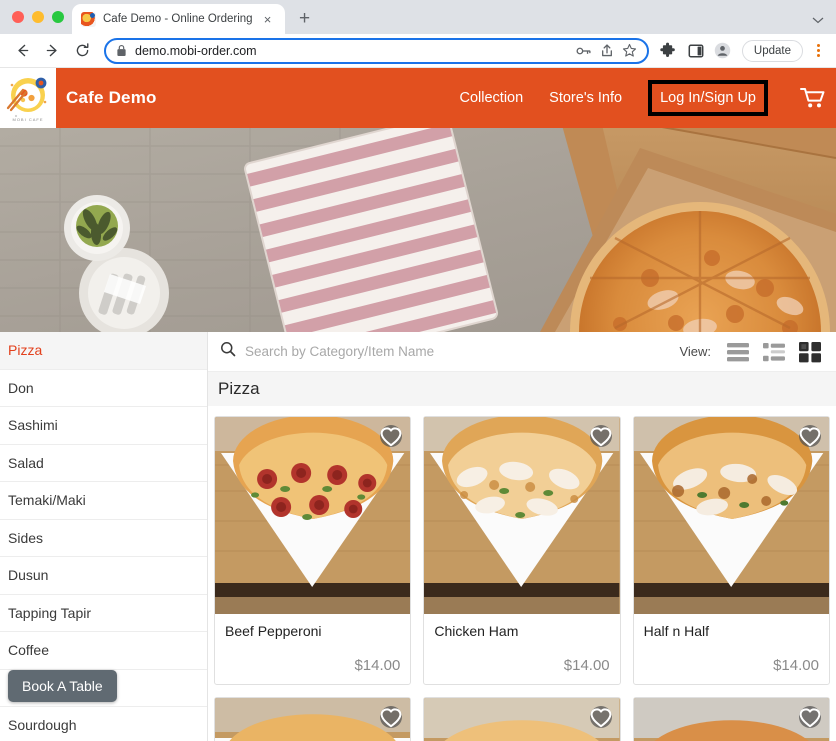  Describe the element at coordinates (103, 576) in the screenshot. I see `sidebar-item-dusun: Dusun` at that location.